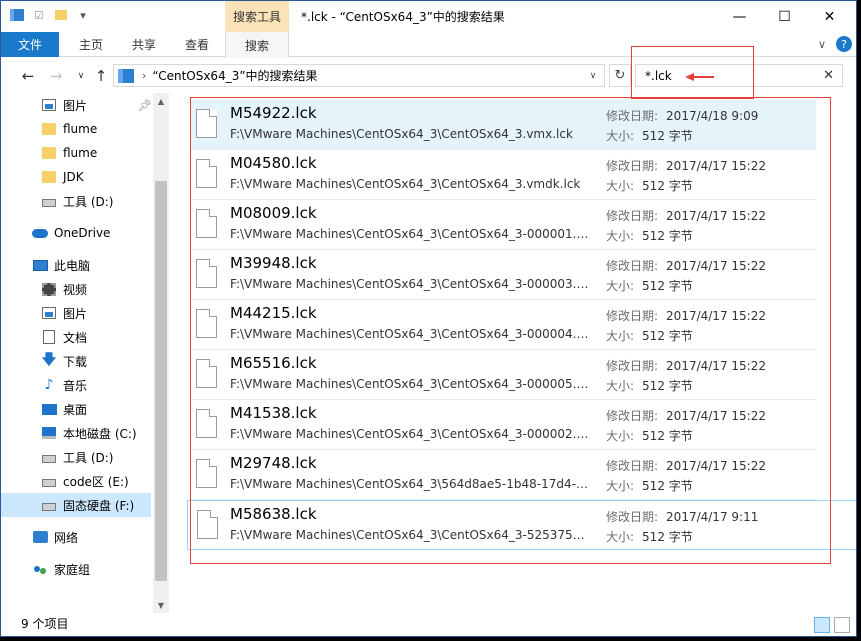 This screenshot has width=861, height=641. Describe the element at coordinates (49, 360) in the screenshot. I see `downloads-icon: 🡇` at that location.